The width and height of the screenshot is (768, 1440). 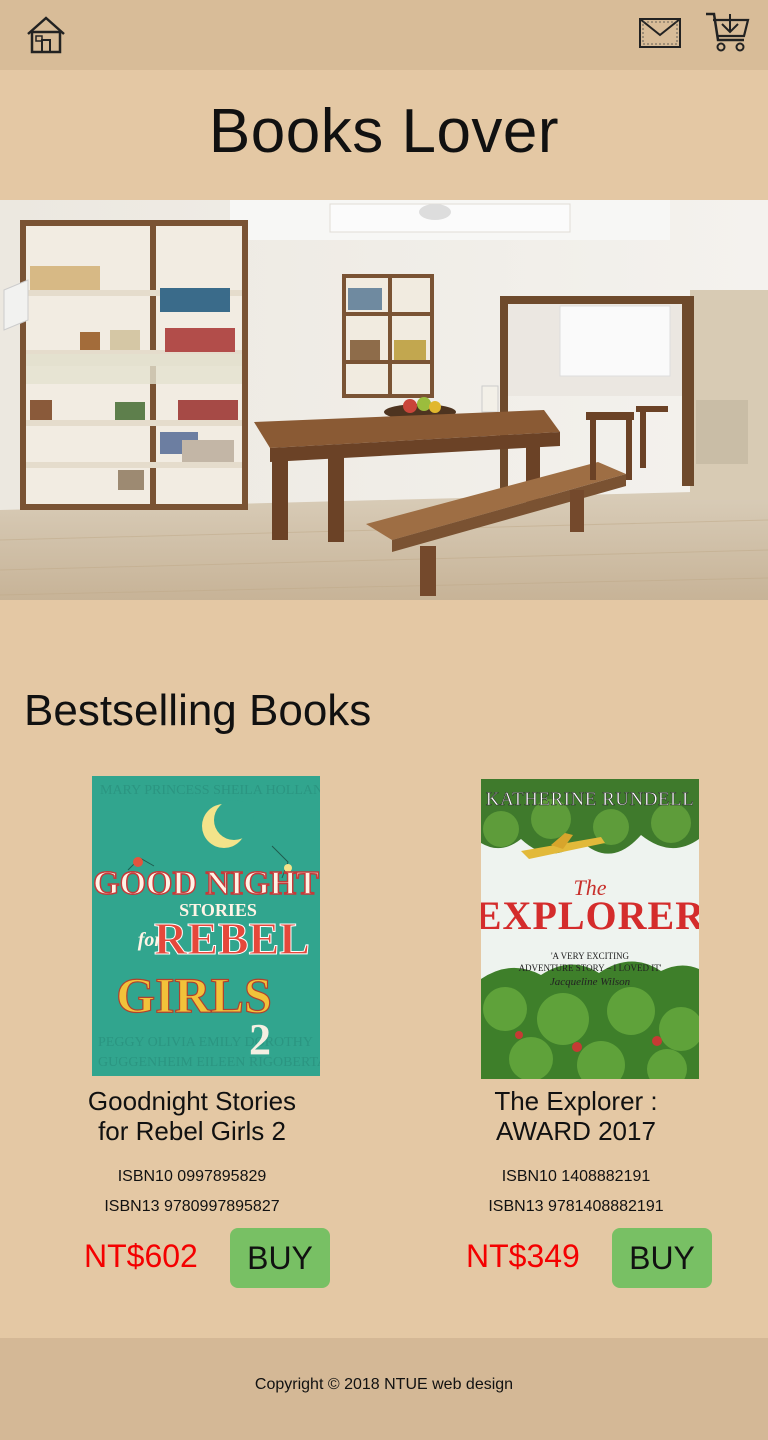 What do you see at coordinates (590, 956) in the screenshot?
I see `cover-quote-line-1: 'A VERY EXCITING` at bounding box center [590, 956].